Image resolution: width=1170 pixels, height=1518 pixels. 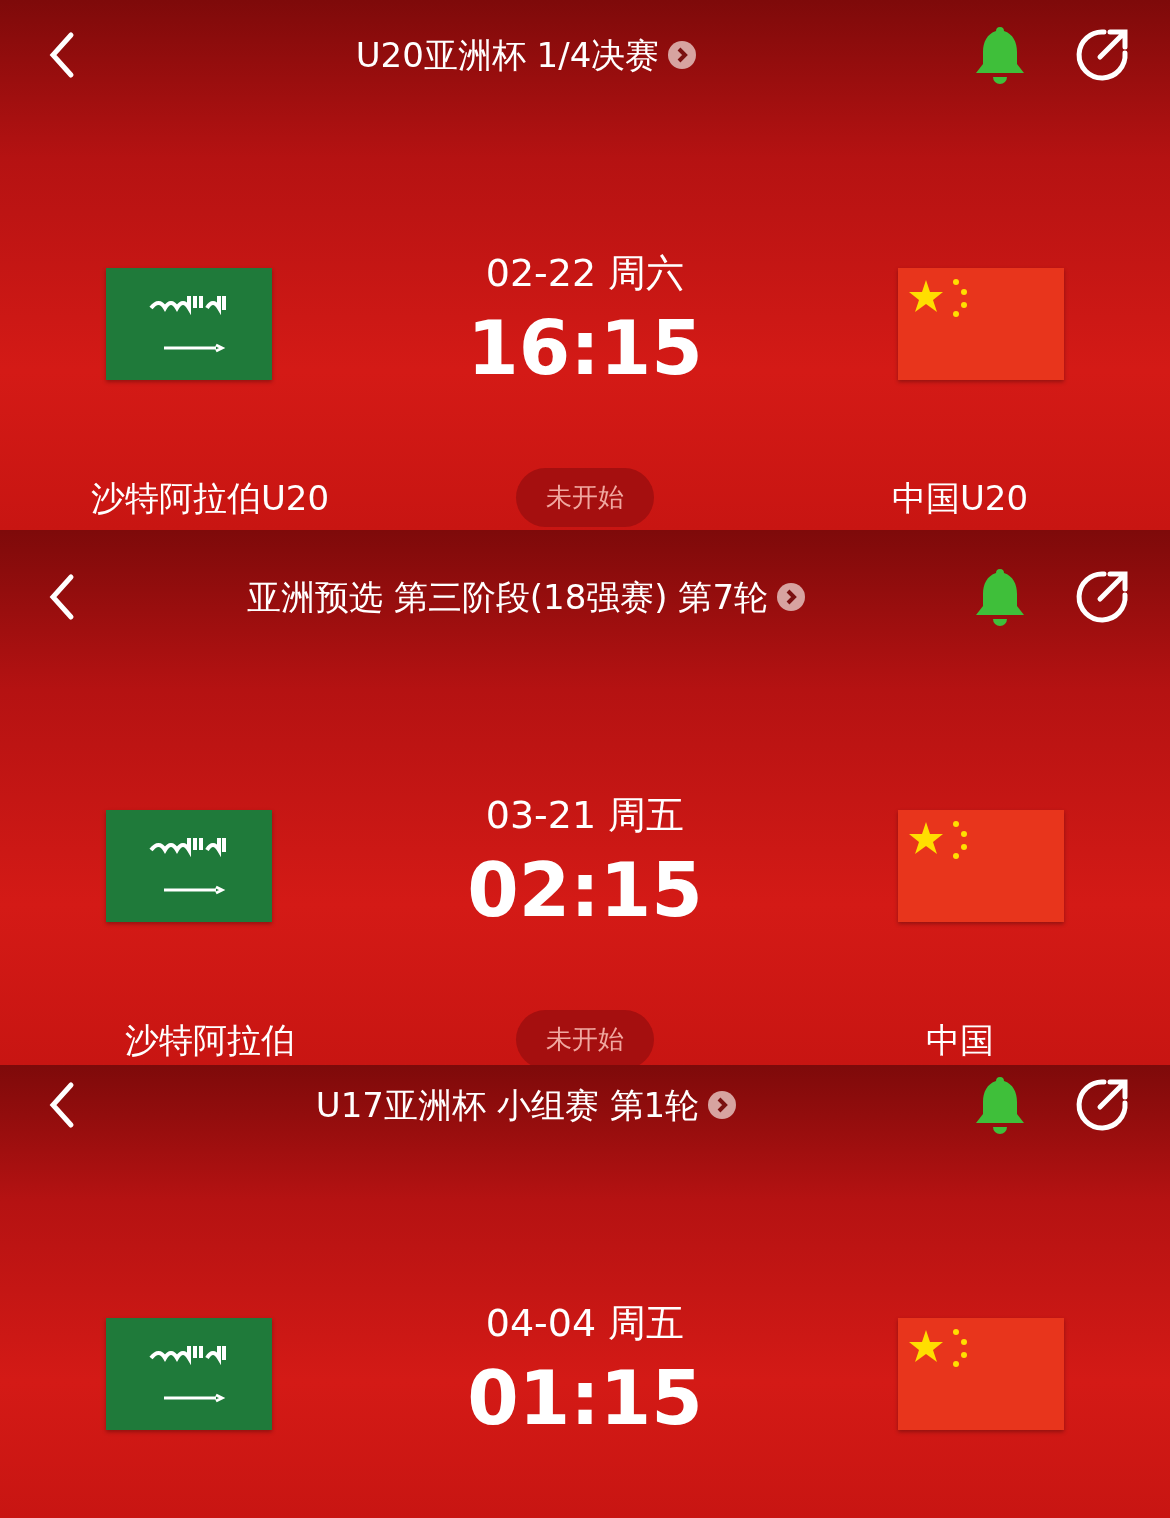 I want to click on match-date: 04-04 周五, so click(x=585, y=1323).